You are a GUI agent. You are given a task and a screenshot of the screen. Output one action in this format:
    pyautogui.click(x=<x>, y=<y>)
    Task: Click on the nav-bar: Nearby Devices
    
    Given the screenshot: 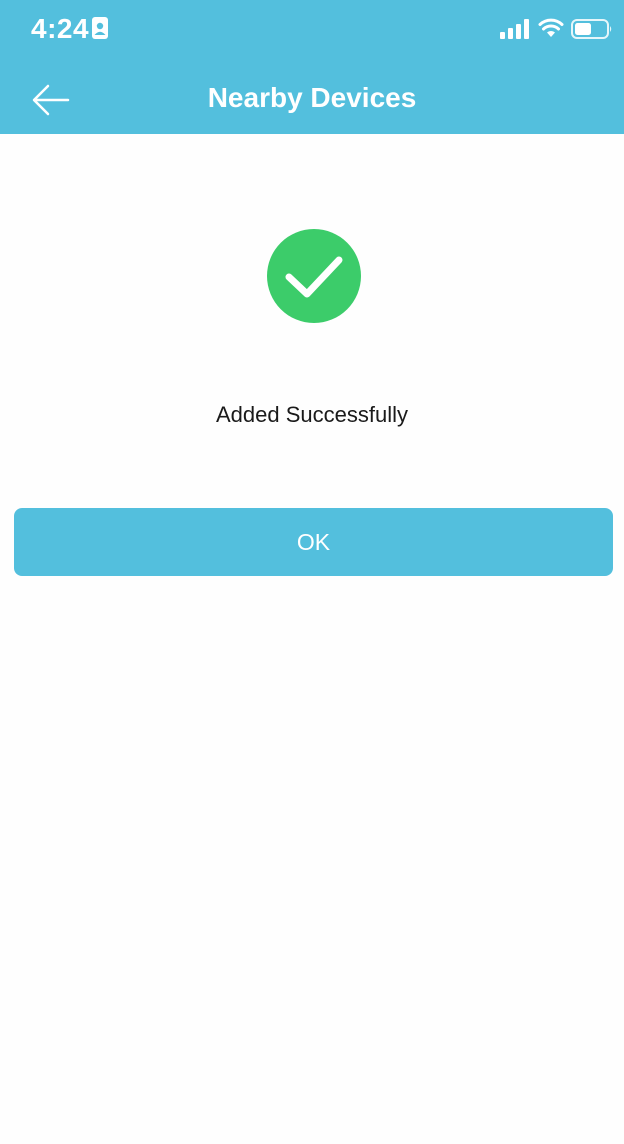 What is the action you would take?
    pyautogui.click(x=312, y=96)
    